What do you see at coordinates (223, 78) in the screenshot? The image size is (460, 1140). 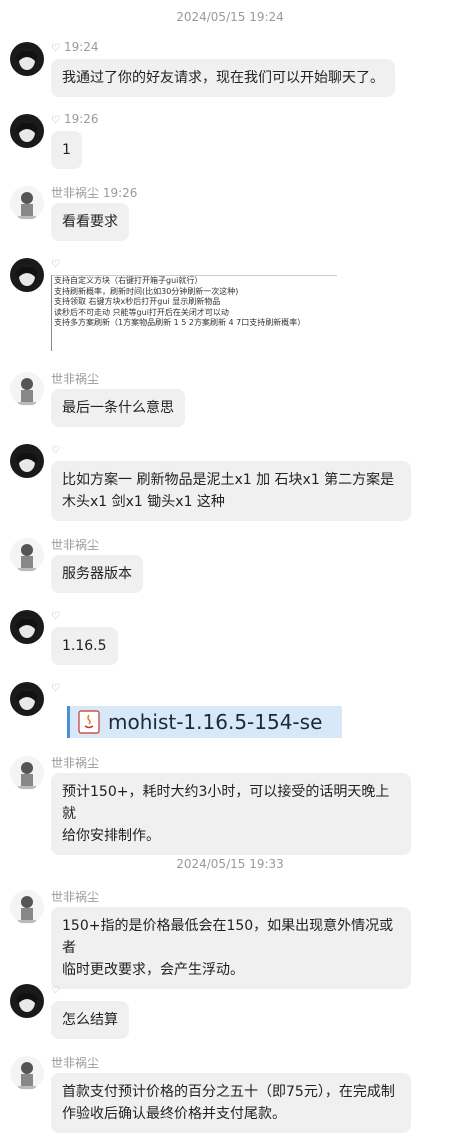 I see `message-bubble: 我通过了你的好友请求，现在我们可以开始聊天了。` at bounding box center [223, 78].